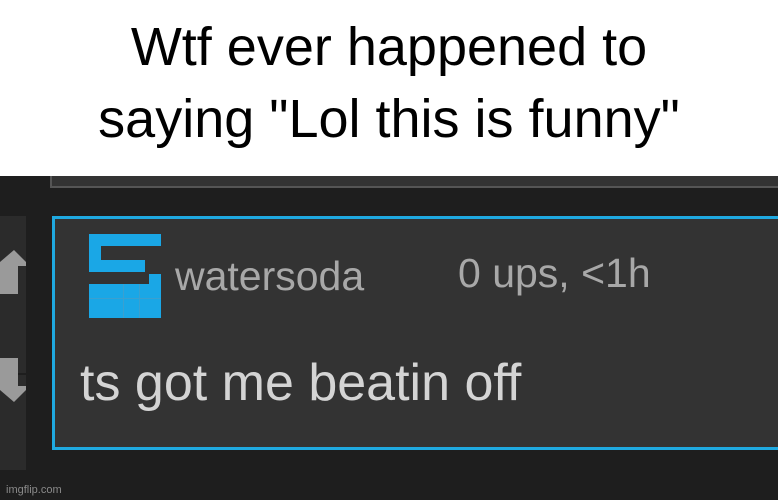  Describe the element at coordinates (389, 119) in the screenshot. I see `caption-line-2: saying "Lol this is funny"` at that location.